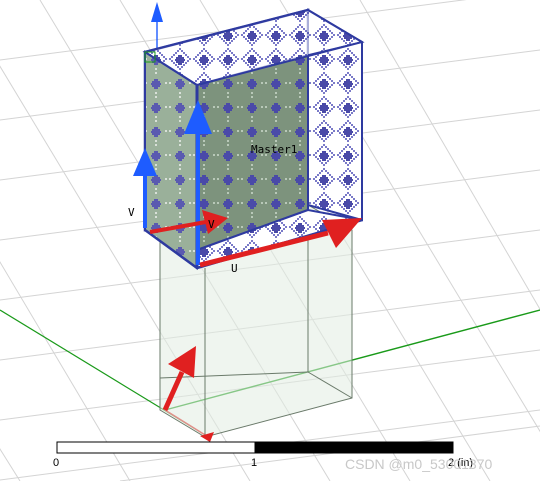  Describe the element at coordinates (211, 224) in the screenshot. I see `v-axis-label-2: V` at that location.